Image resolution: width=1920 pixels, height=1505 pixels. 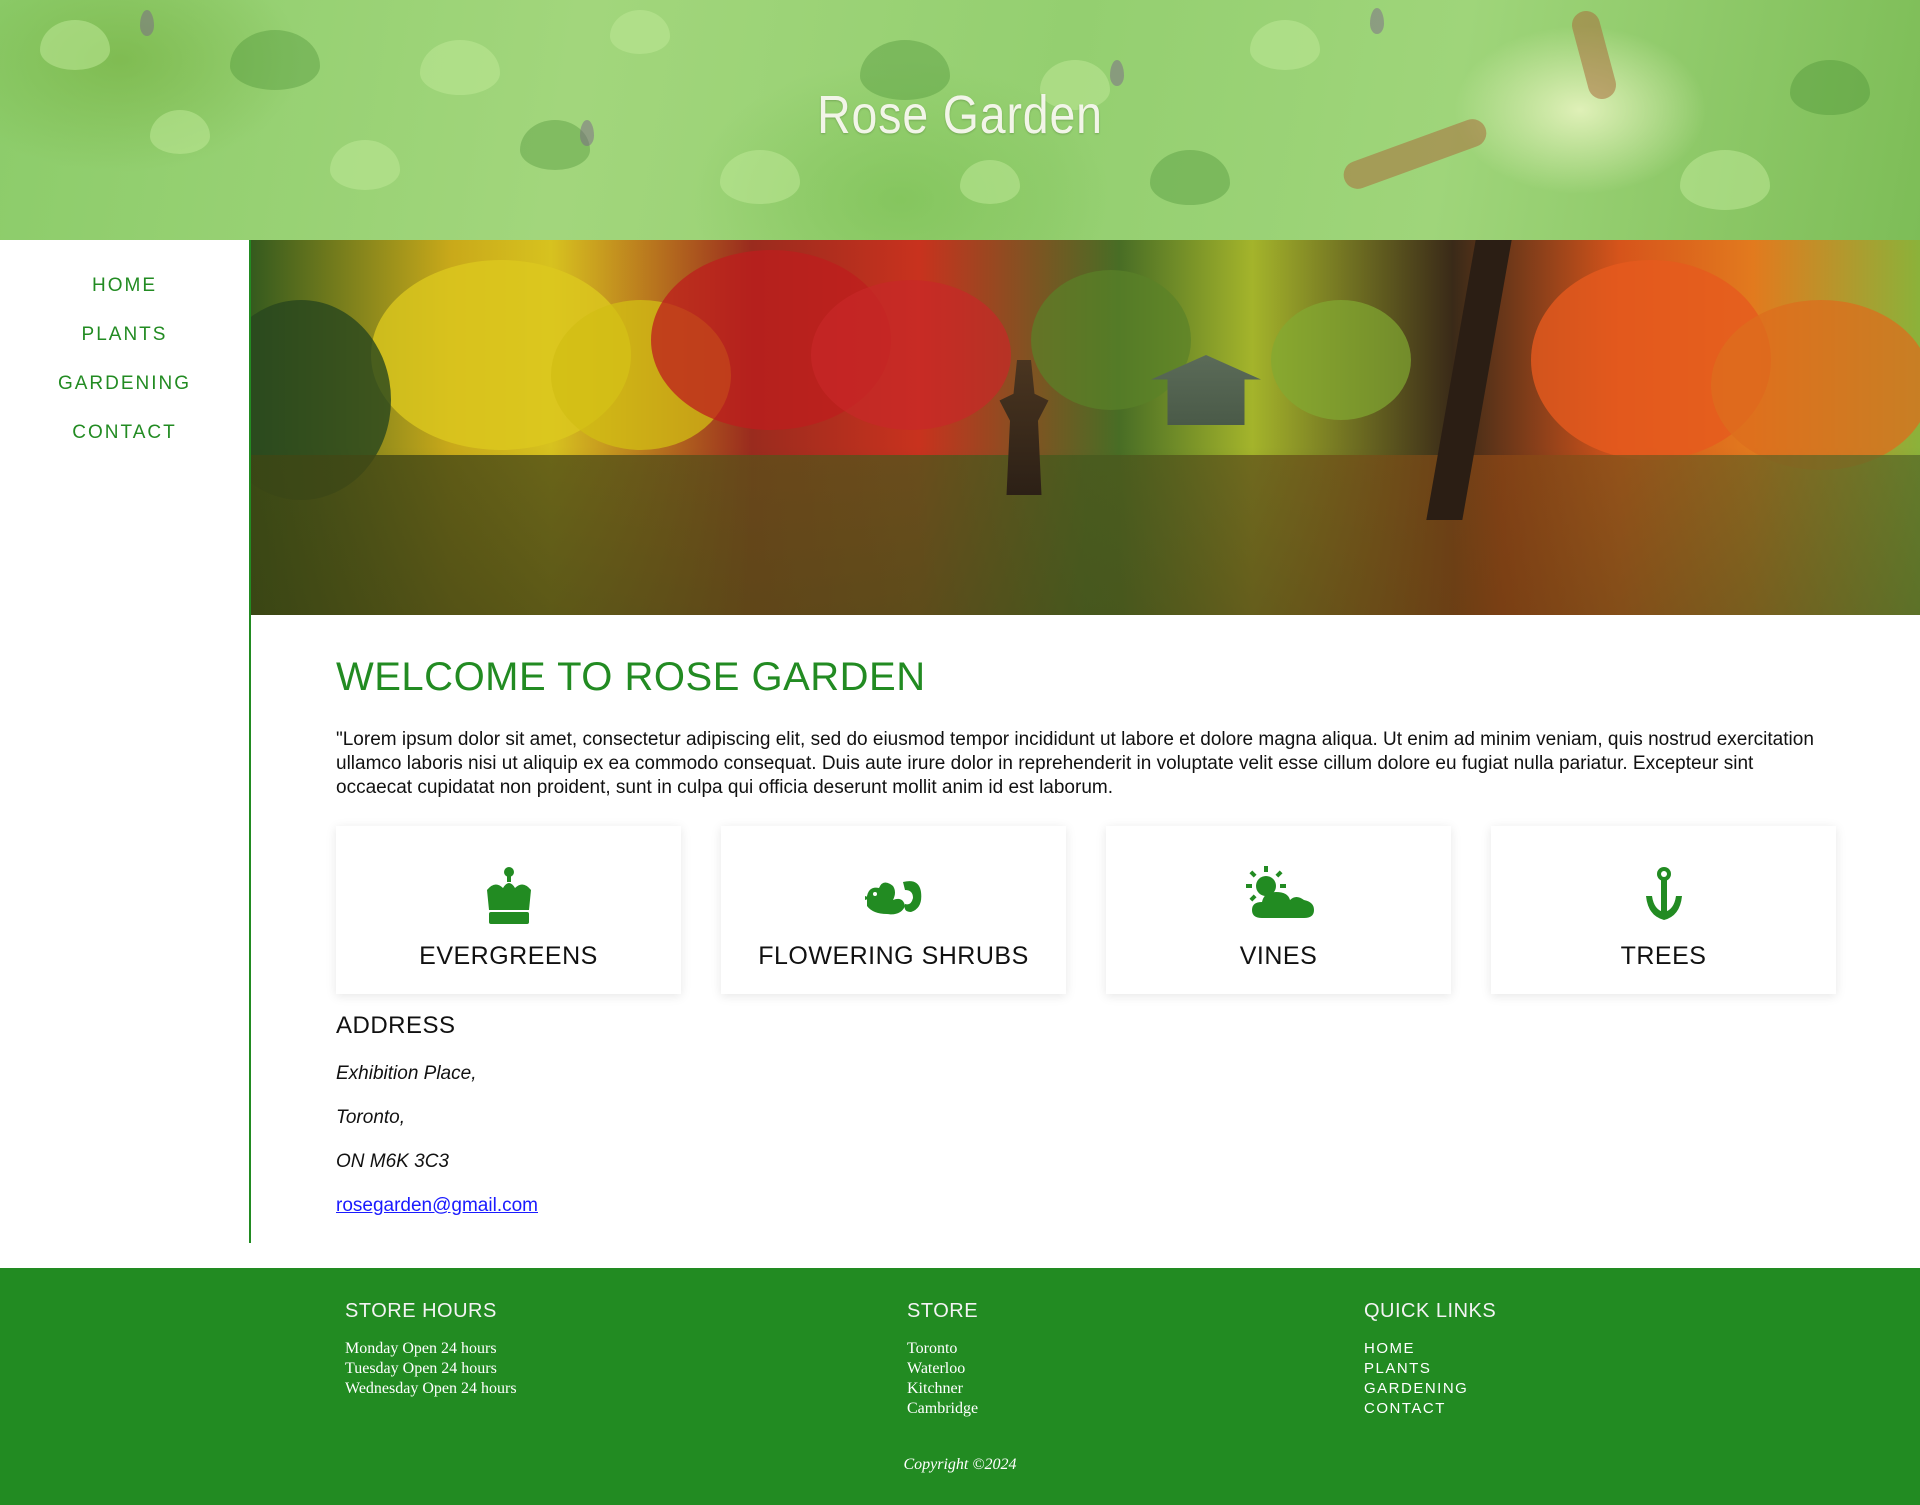 What do you see at coordinates (631, 677) in the screenshot?
I see `page-title: WELCOME TO ROSE GARDEN` at bounding box center [631, 677].